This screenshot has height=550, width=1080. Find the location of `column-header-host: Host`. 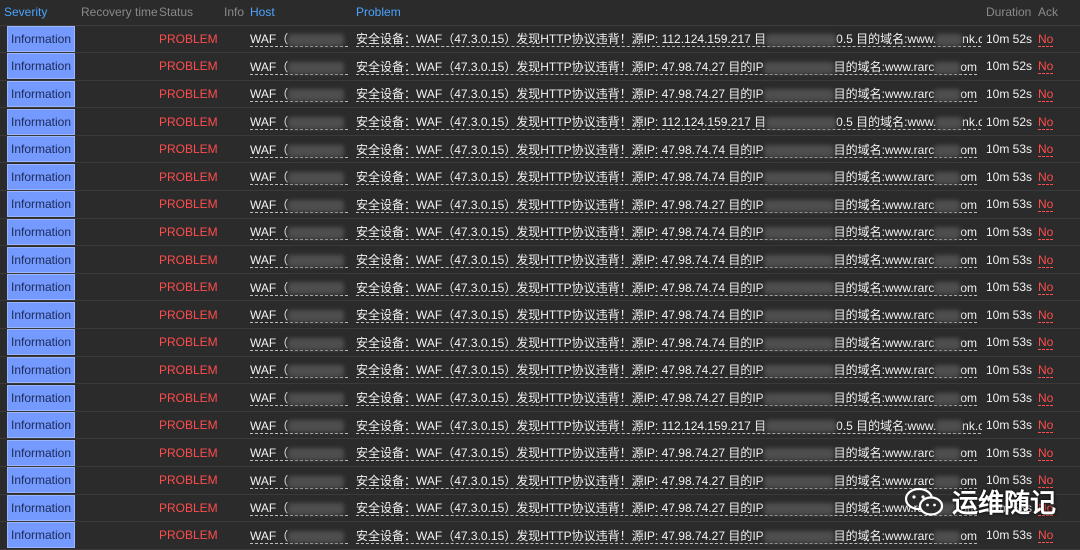

column-header-host: Host is located at coordinates (299, 13).